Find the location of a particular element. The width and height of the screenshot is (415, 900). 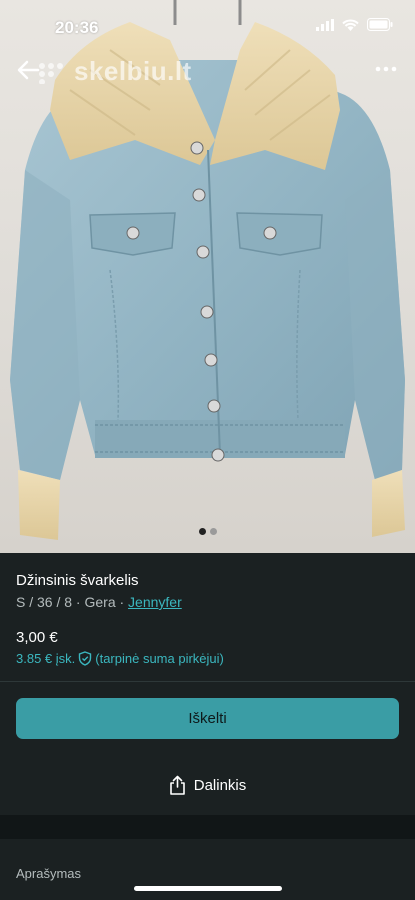

listing-title: Džinsinis švarkelis is located at coordinates (77, 580).